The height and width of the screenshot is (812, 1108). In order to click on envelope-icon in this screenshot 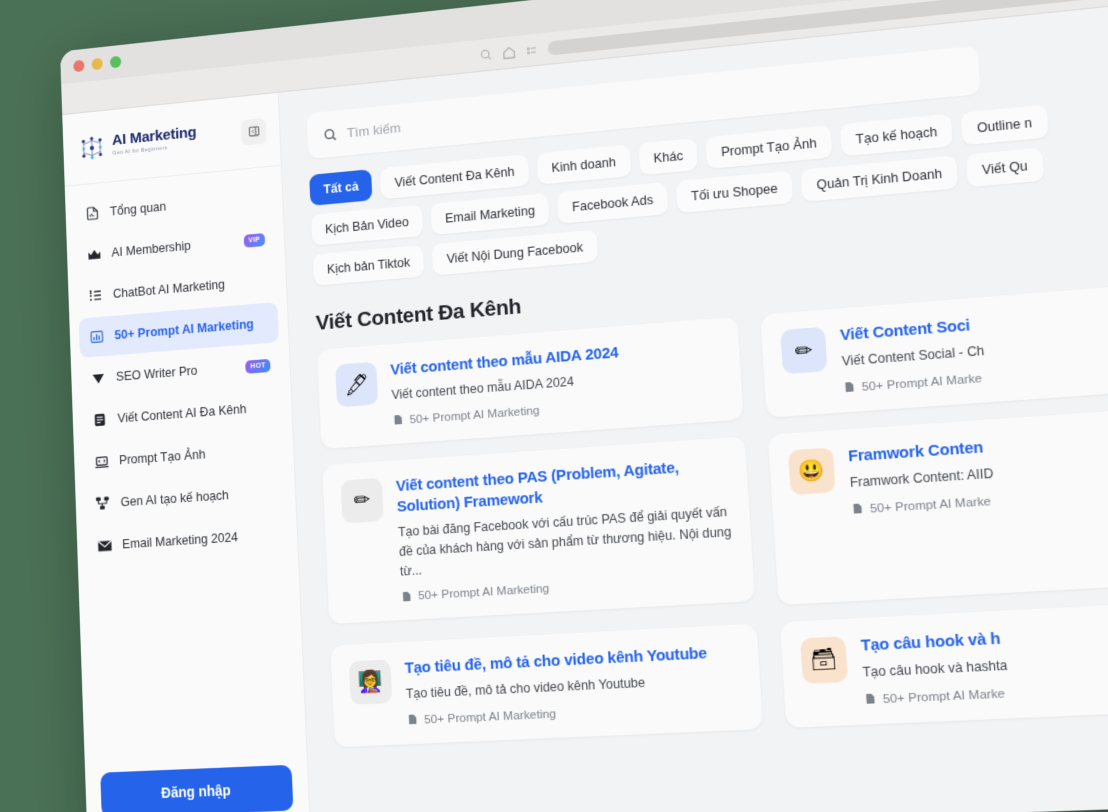, I will do `click(105, 545)`.